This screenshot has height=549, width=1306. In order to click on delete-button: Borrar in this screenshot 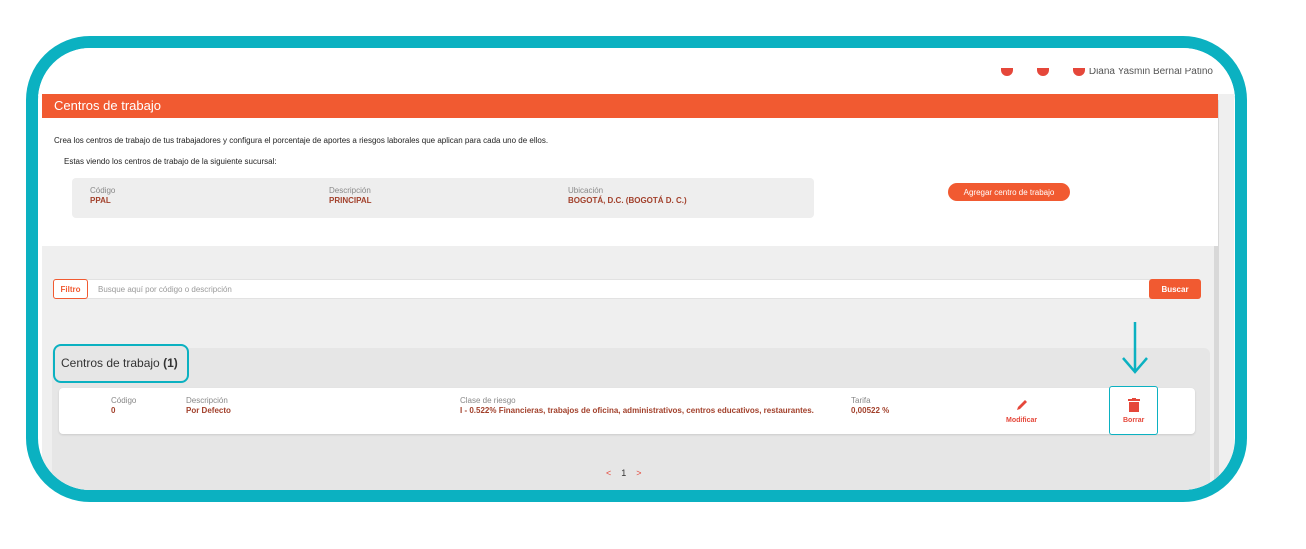, I will do `click(1133, 411)`.